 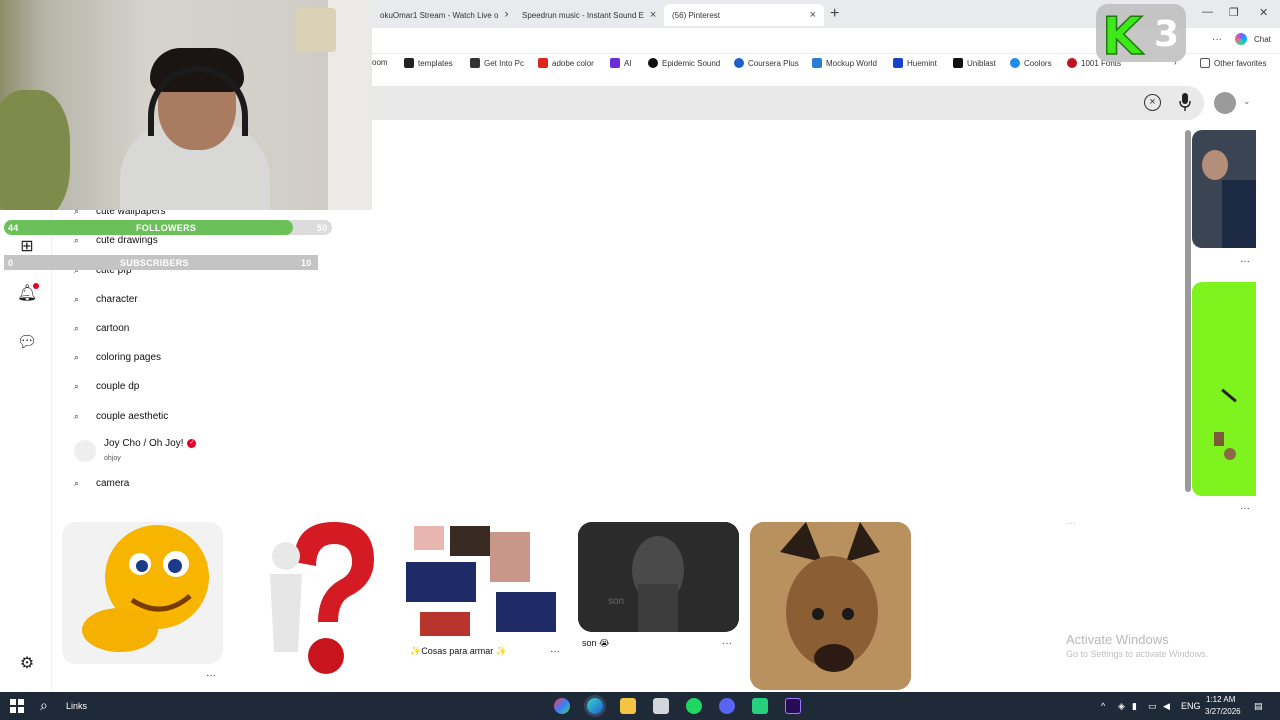 What do you see at coordinates (85, 451) in the screenshot?
I see `creator-avatar` at bounding box center [85, 451].